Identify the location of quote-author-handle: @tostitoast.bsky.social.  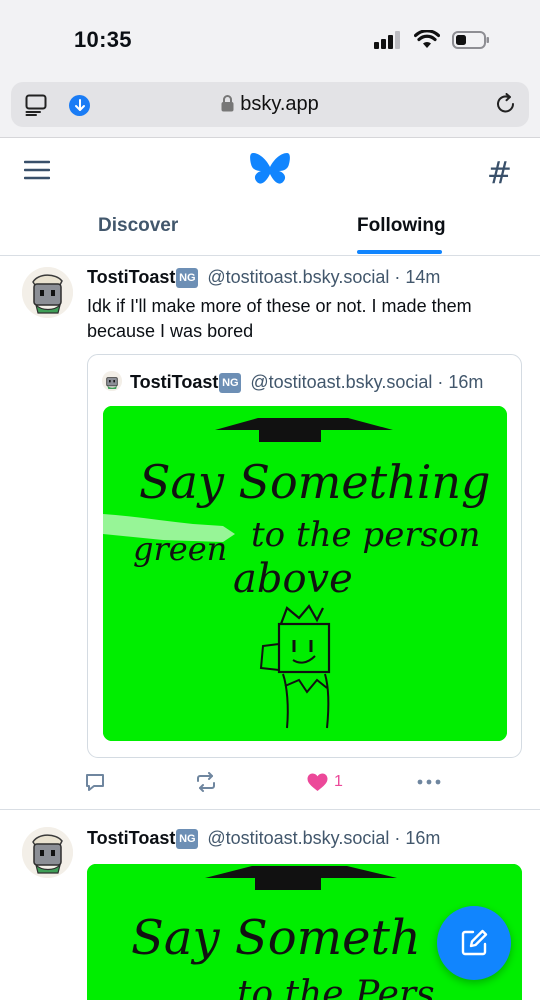
(341, 382).